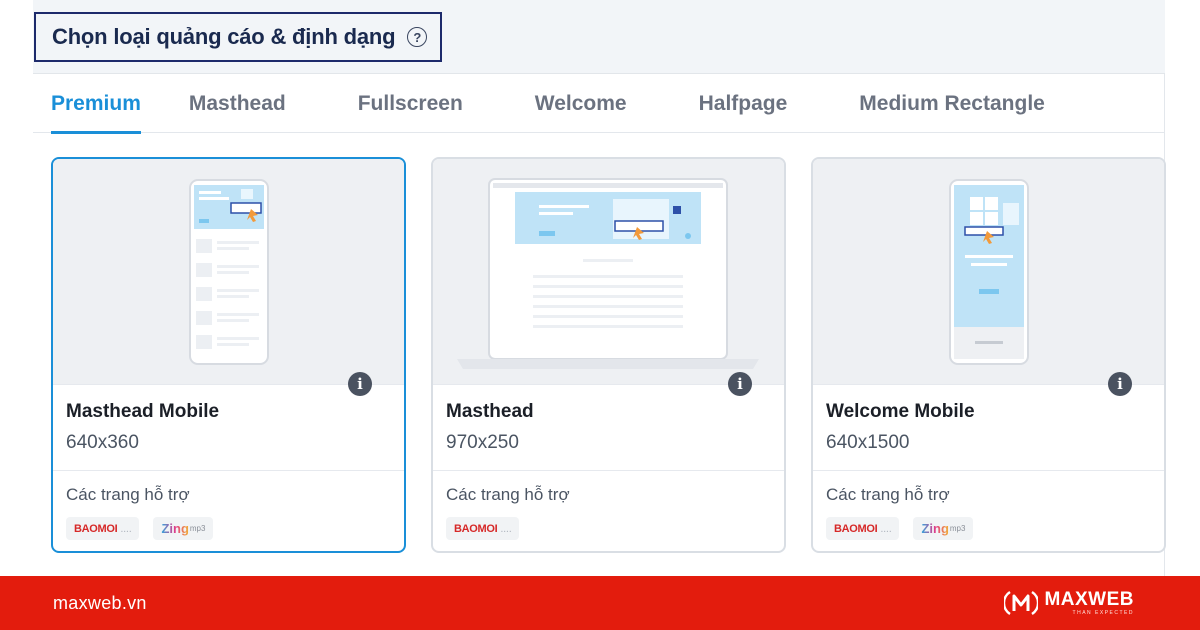 The width and height of the screenshot is (1200, 630). Describe the element at coordinates (988, 428) in the screenshot. I see `card-details: Welcome Mobile 640x1500` at that location.